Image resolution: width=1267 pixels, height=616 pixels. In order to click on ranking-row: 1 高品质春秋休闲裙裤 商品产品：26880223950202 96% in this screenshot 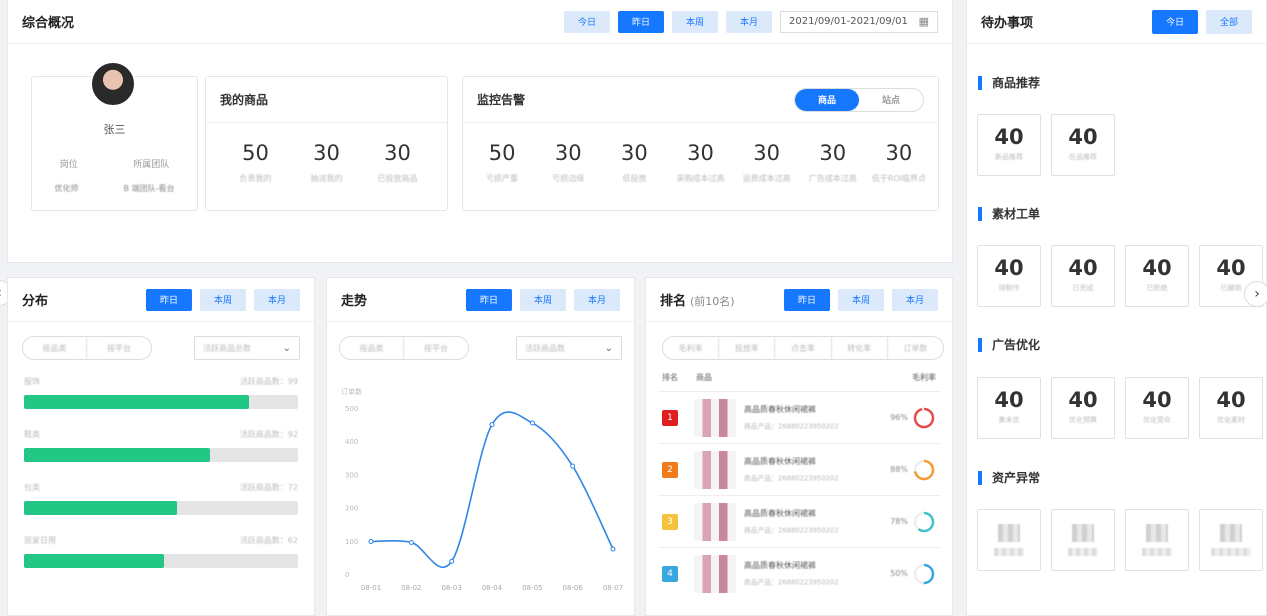, I will do `click(799, 417)`.